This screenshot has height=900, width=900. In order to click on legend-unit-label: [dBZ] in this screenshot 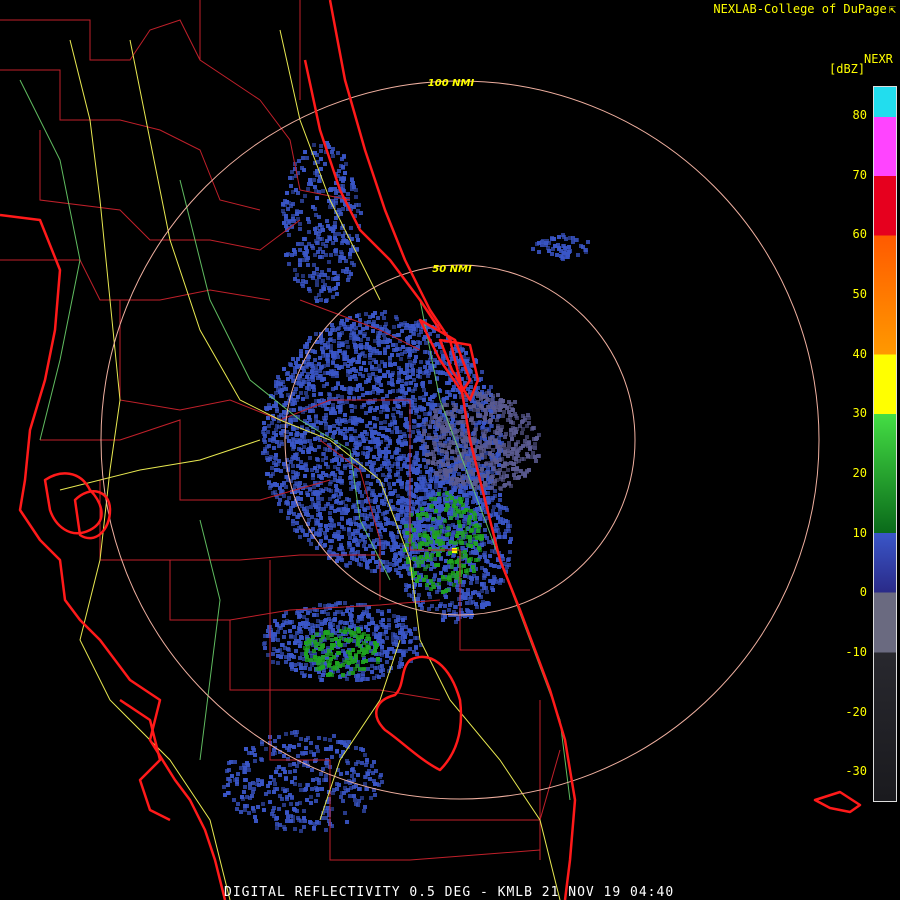, I will do `click(847, 69)`.